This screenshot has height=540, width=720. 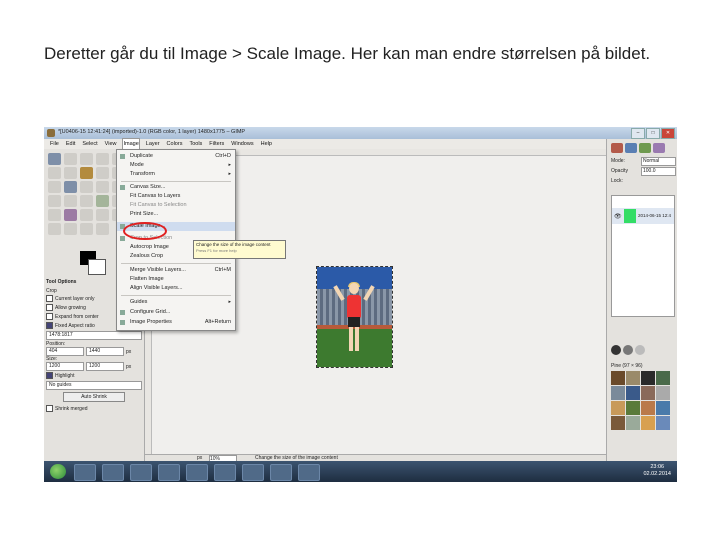 I want to click on flip-tool-icon, so click(x=54, y=201).